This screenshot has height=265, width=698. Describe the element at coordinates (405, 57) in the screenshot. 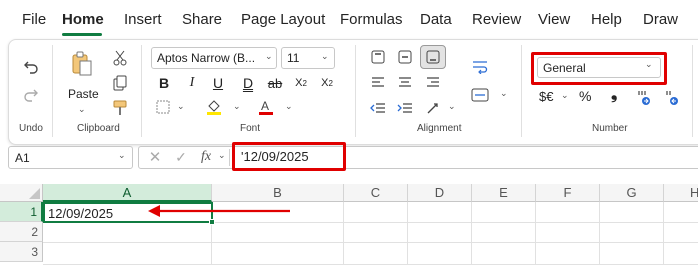

I see `align-middle-icon` at that location.